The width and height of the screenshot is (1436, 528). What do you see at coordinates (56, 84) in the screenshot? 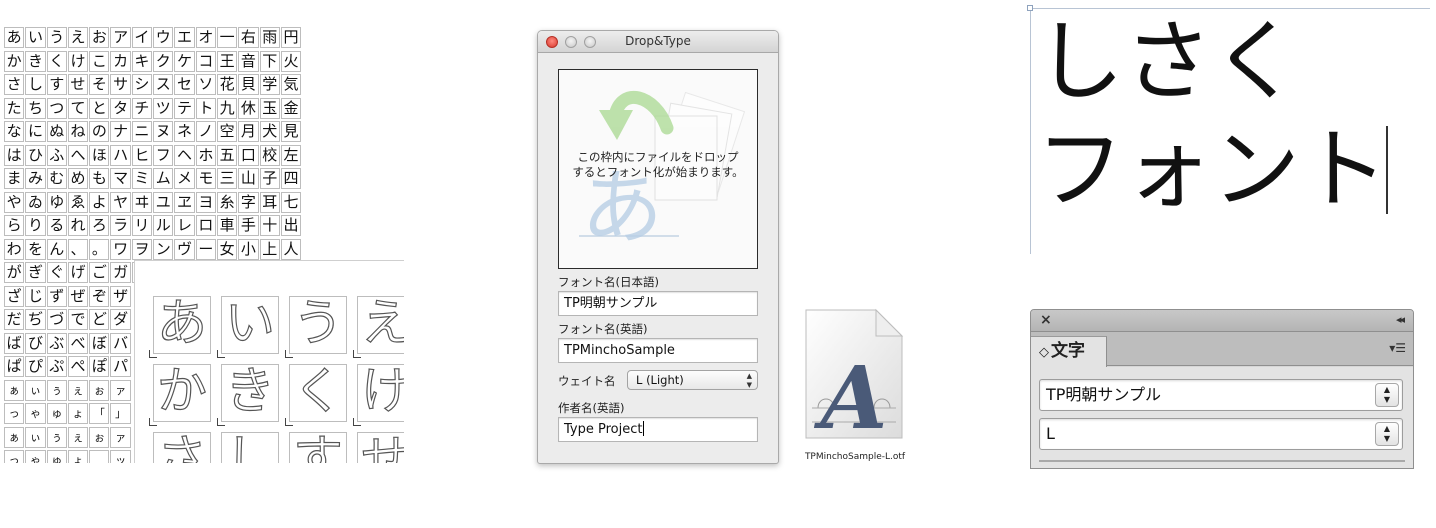
I see `glyph-cell: す` at bounding box center [56, 84].